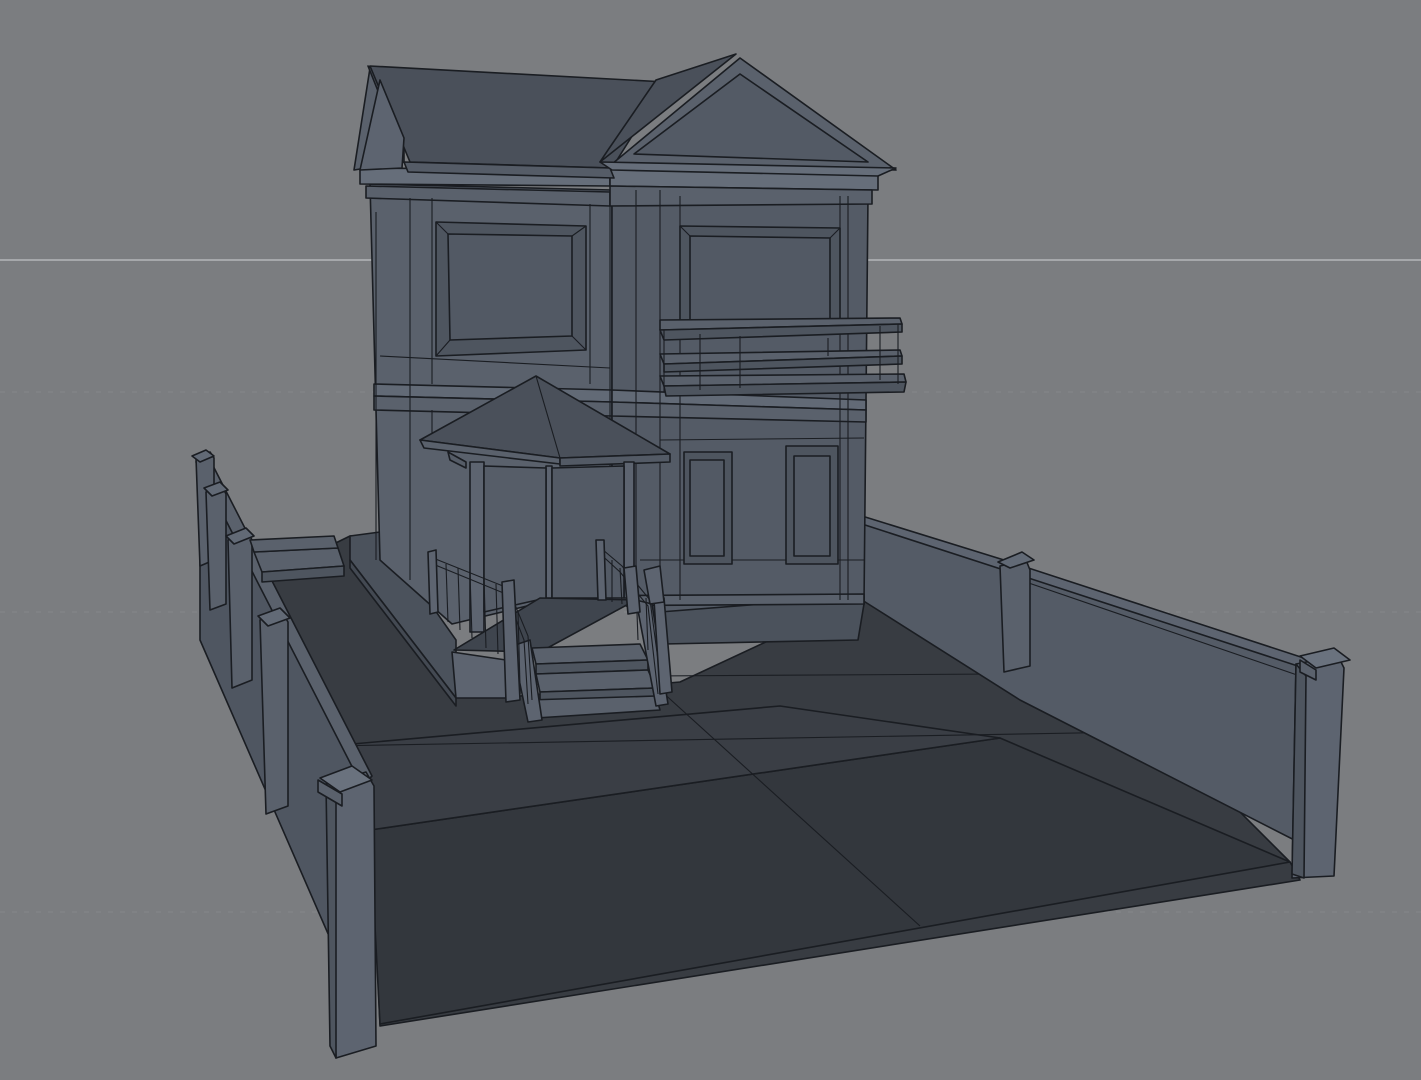 The width and height of the screenshot is (1421, 1080). Describe the element at coordinates (297, 559) in the screenshot. I see `garden-steps` at that location.